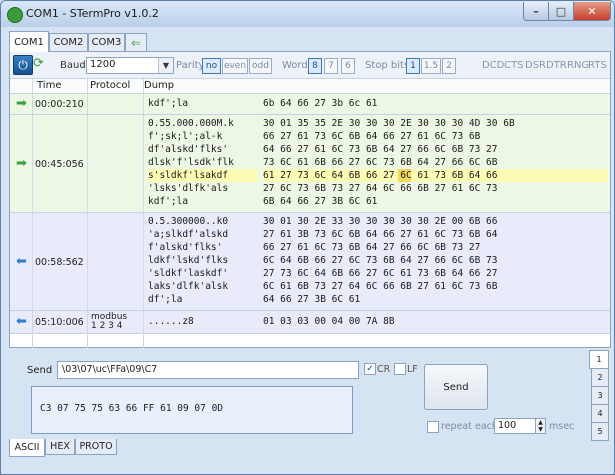 This screenshot has width=615, height=475. Describe the element at coordinates (400, 369) in the screenshot. I see `lf-checkbox` at that location.